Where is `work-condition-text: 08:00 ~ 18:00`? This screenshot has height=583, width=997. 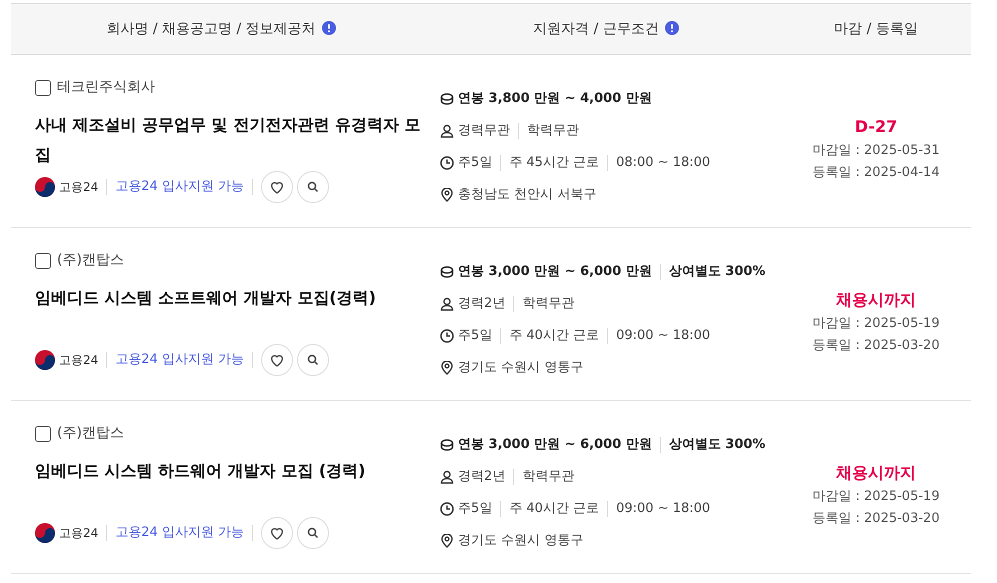
work-condition-text: 08:00 ~ 18:00 is located at coordinates (663, 163).